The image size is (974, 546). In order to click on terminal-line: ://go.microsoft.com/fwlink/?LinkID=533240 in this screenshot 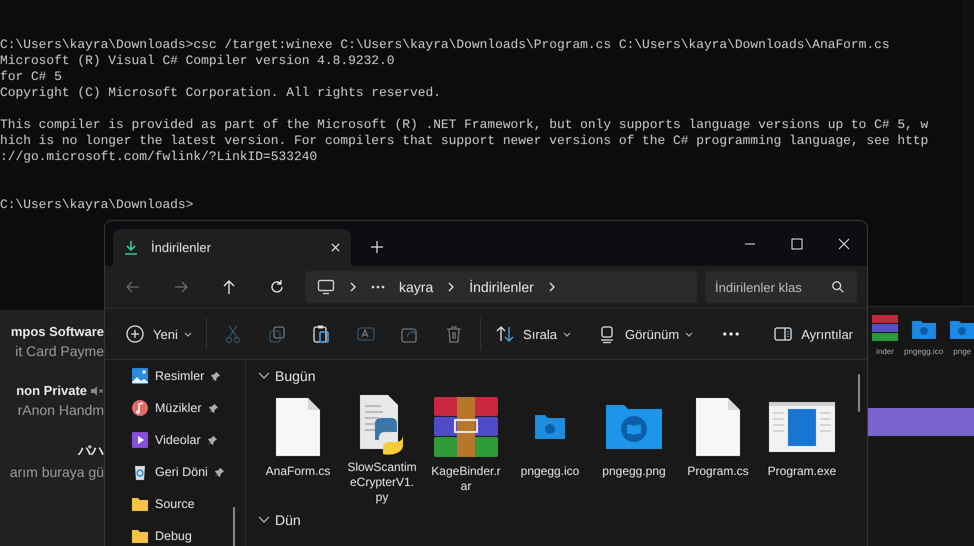, I will do `click(159, 157)`.